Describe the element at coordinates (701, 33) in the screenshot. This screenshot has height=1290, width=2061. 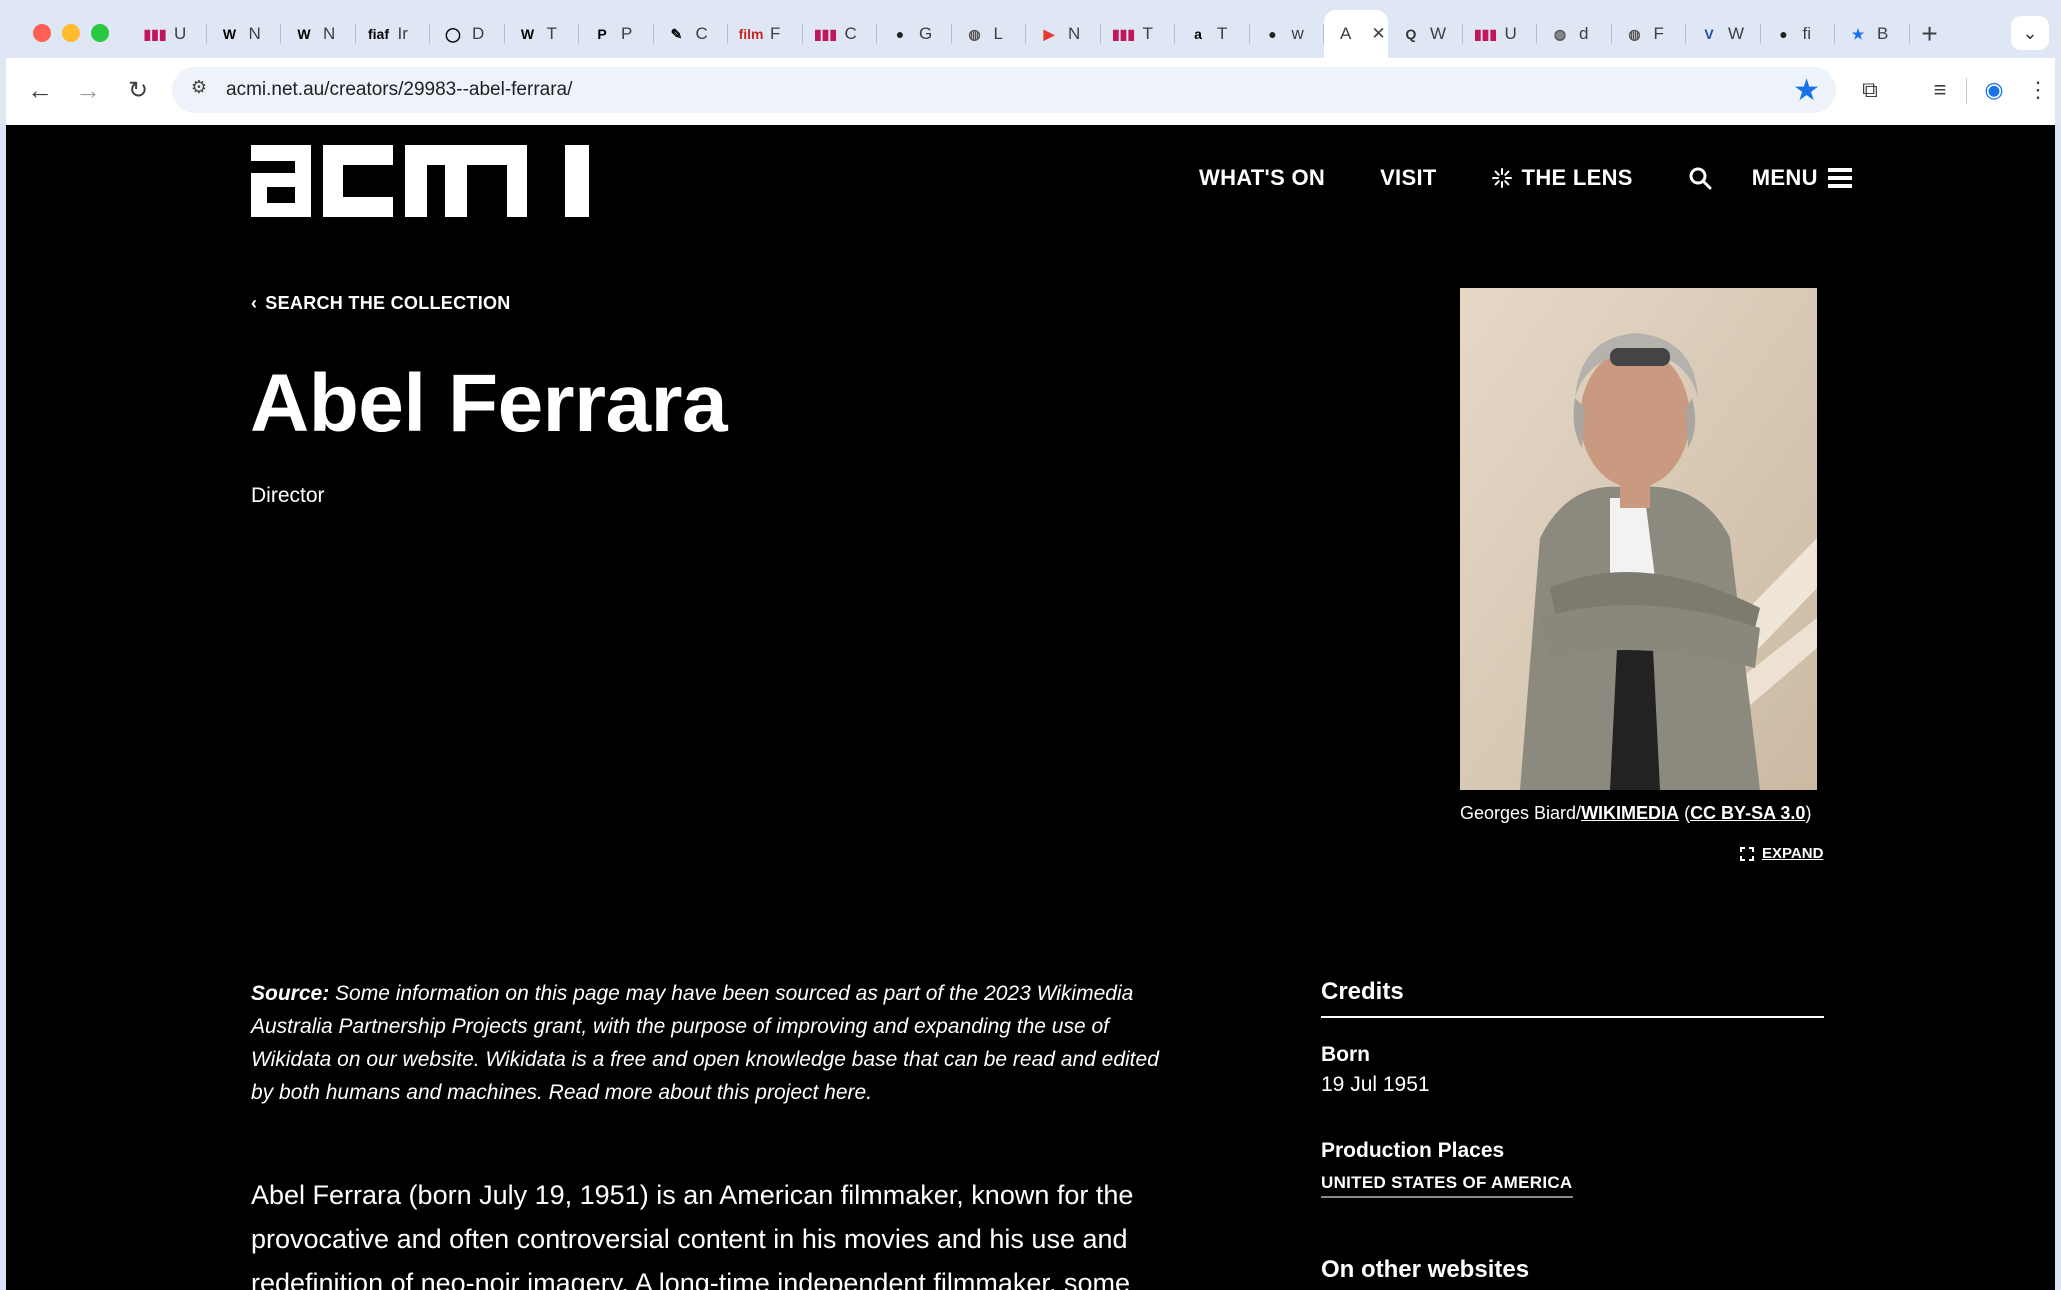
I see `tab-title: C` at that location.